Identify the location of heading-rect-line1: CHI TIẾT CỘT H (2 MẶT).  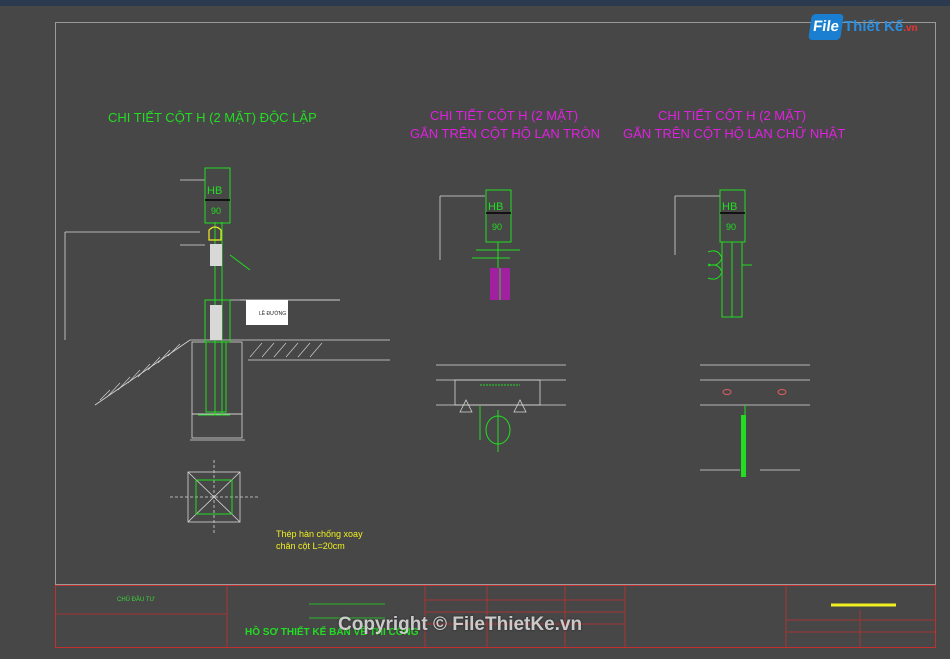
(732, 115).